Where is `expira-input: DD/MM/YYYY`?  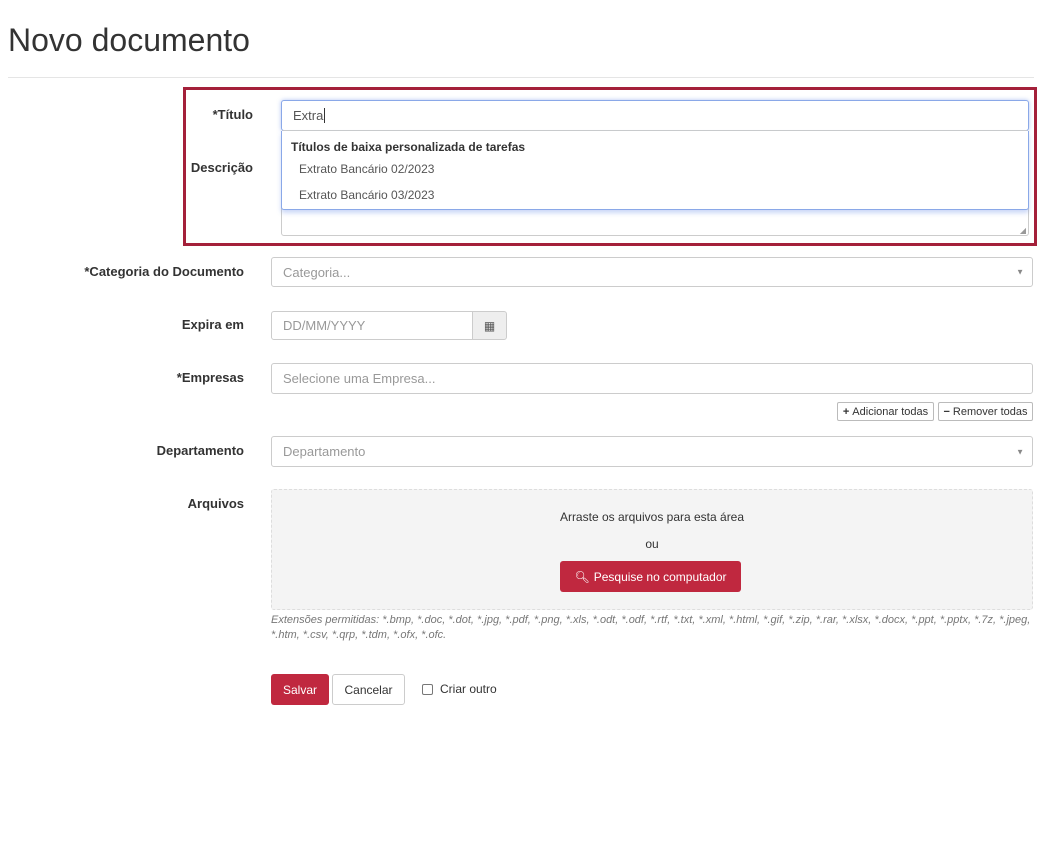
expira-input: DD/MM/YYYY is located at coordinates (372, 325).